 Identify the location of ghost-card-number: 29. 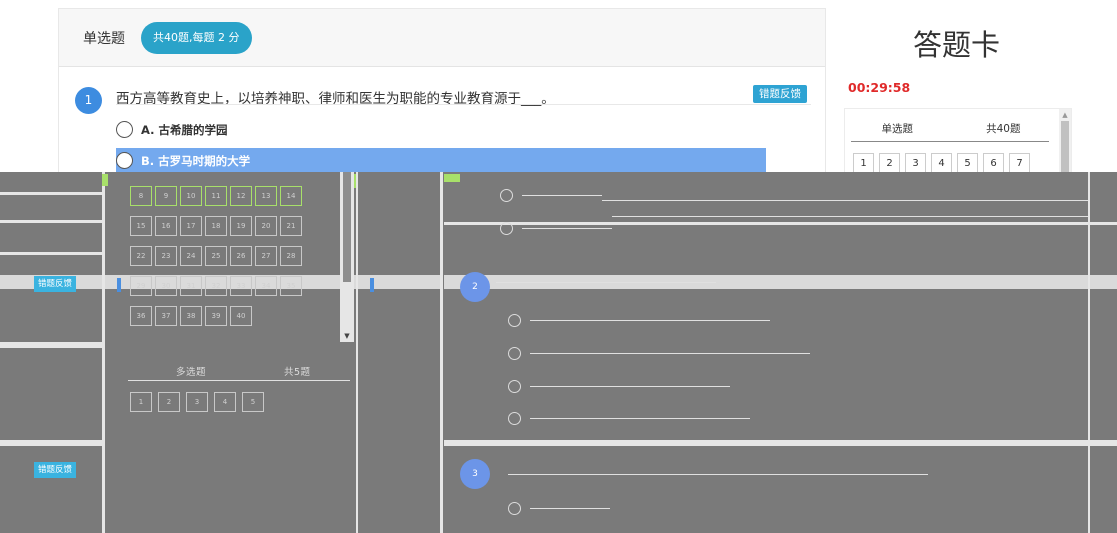
(141, 286).